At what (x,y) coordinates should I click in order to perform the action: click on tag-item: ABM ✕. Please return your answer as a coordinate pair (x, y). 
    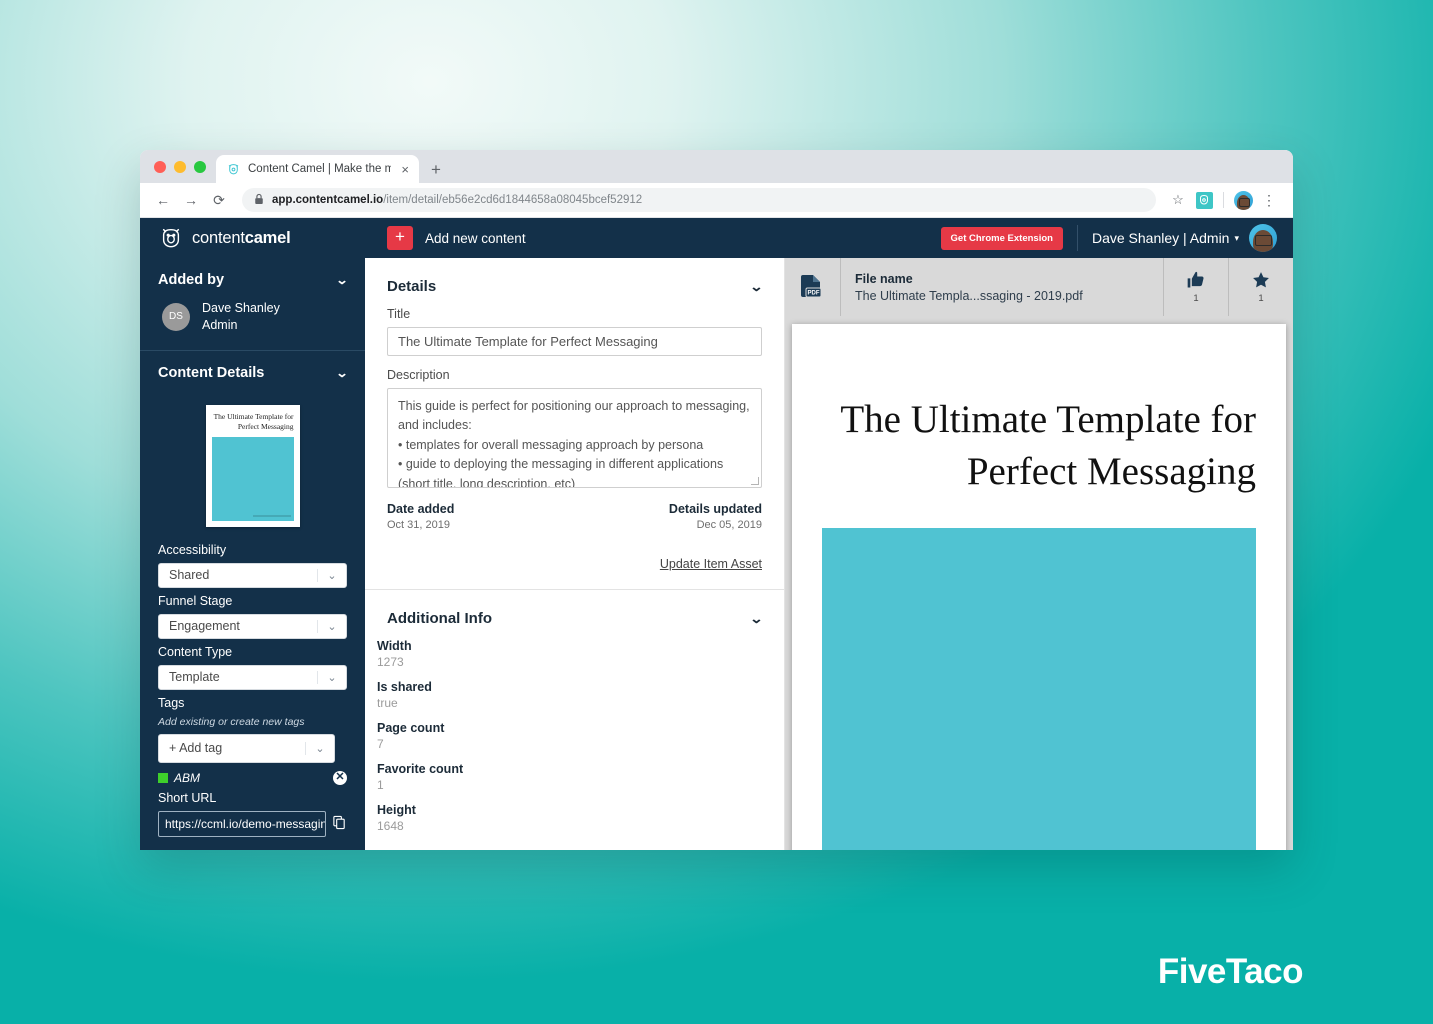
    Looking at the image, I should click on (252, 777).